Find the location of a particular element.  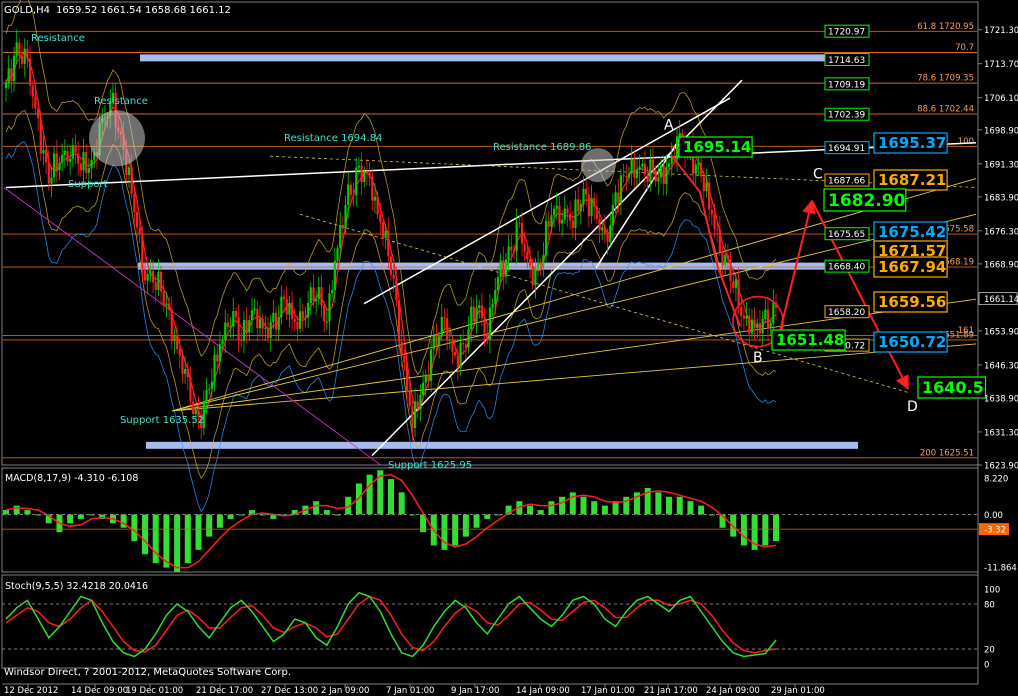

fib-level-label: 78.6 1709.35 is located at coordinates (945, 79).